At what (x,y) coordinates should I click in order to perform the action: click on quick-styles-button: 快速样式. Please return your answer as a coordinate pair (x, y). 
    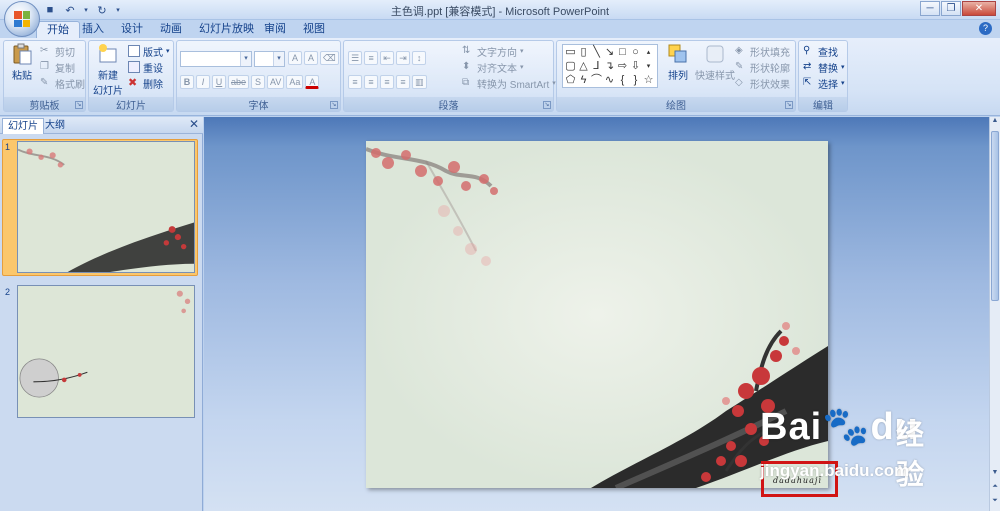
    Looking at the image, I should click on (715, 62).